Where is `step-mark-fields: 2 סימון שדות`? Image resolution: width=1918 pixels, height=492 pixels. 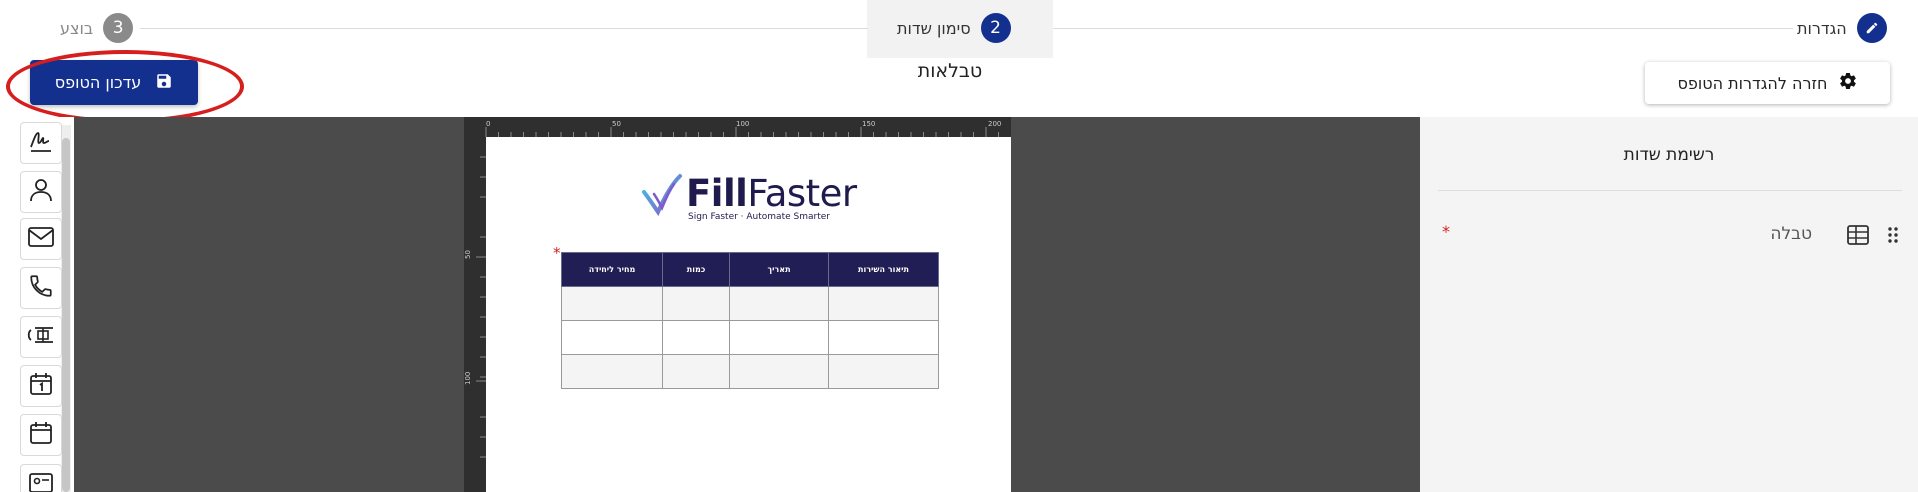 step-mark-fields: 2 סימון שדות is located at coordinates (954, 28).